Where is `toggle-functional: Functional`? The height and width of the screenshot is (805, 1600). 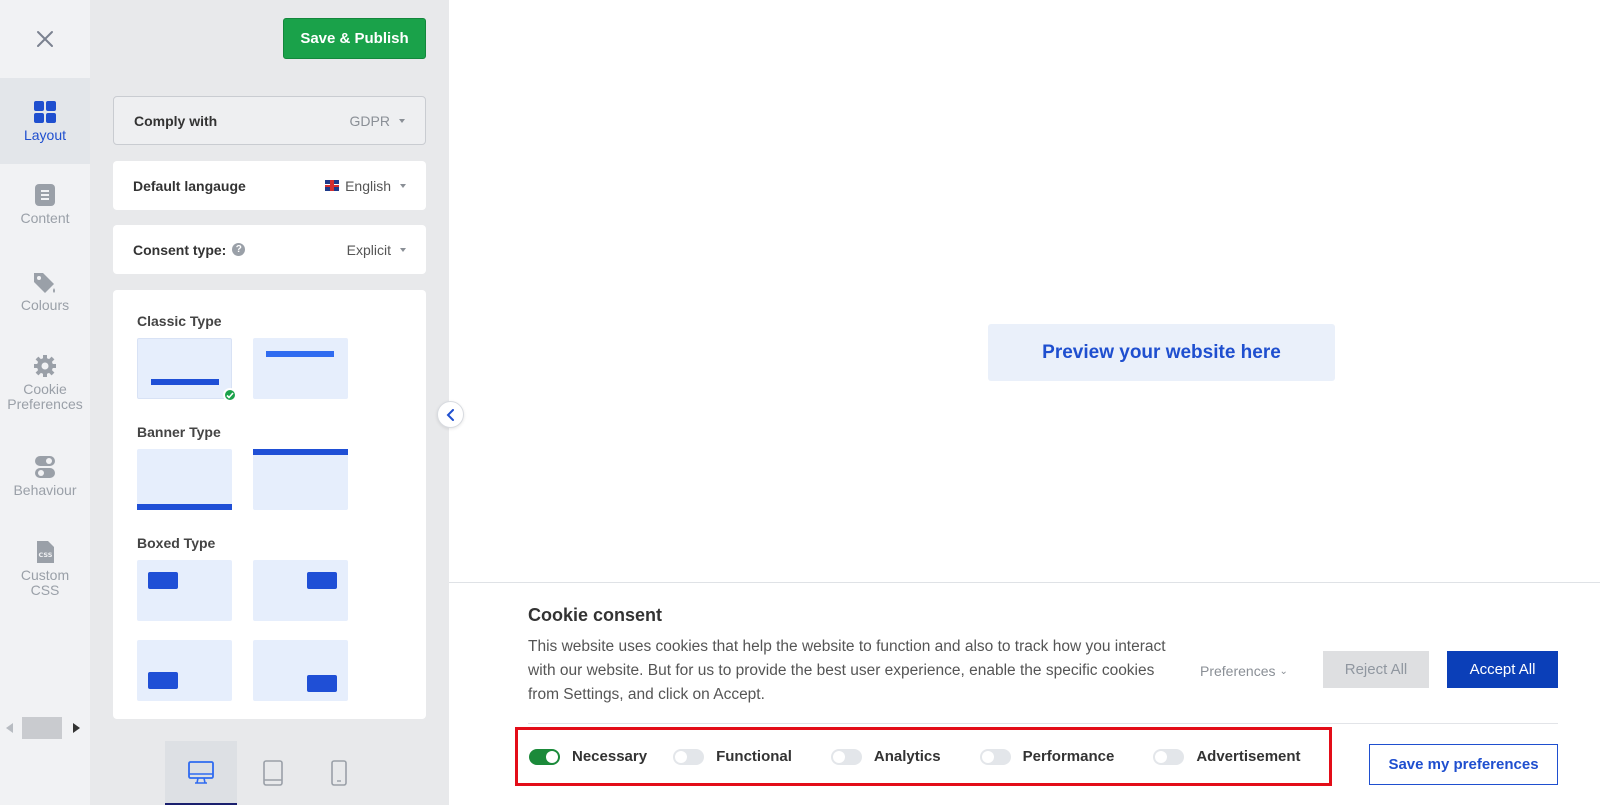 toggle-functional: Functional is located at coordinates (732, 756).